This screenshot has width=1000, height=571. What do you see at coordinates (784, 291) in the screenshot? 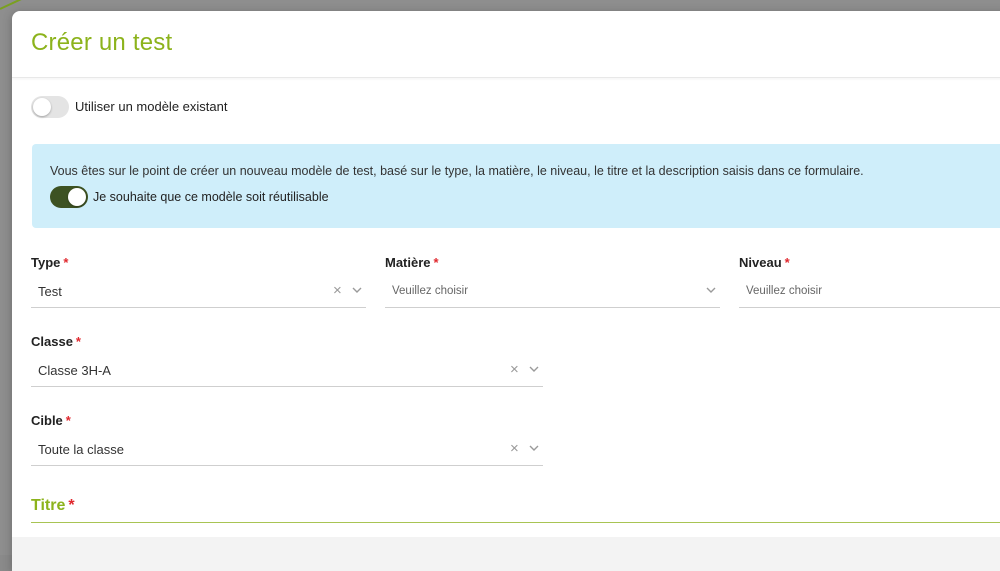
I see `niveau-select-placeholder: Veuillez choisir` at bounding box center [784, 291].